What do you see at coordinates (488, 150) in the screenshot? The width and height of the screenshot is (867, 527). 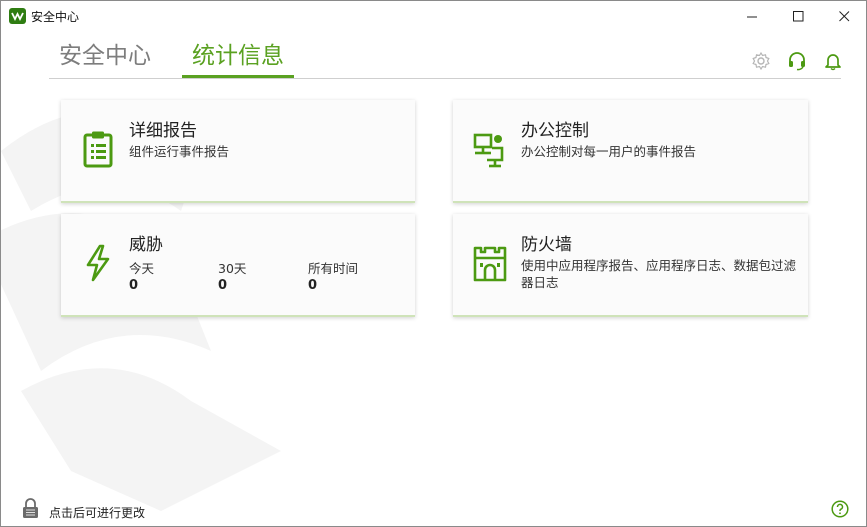 I see `workstation-icon` at bounding box center [488, 150].